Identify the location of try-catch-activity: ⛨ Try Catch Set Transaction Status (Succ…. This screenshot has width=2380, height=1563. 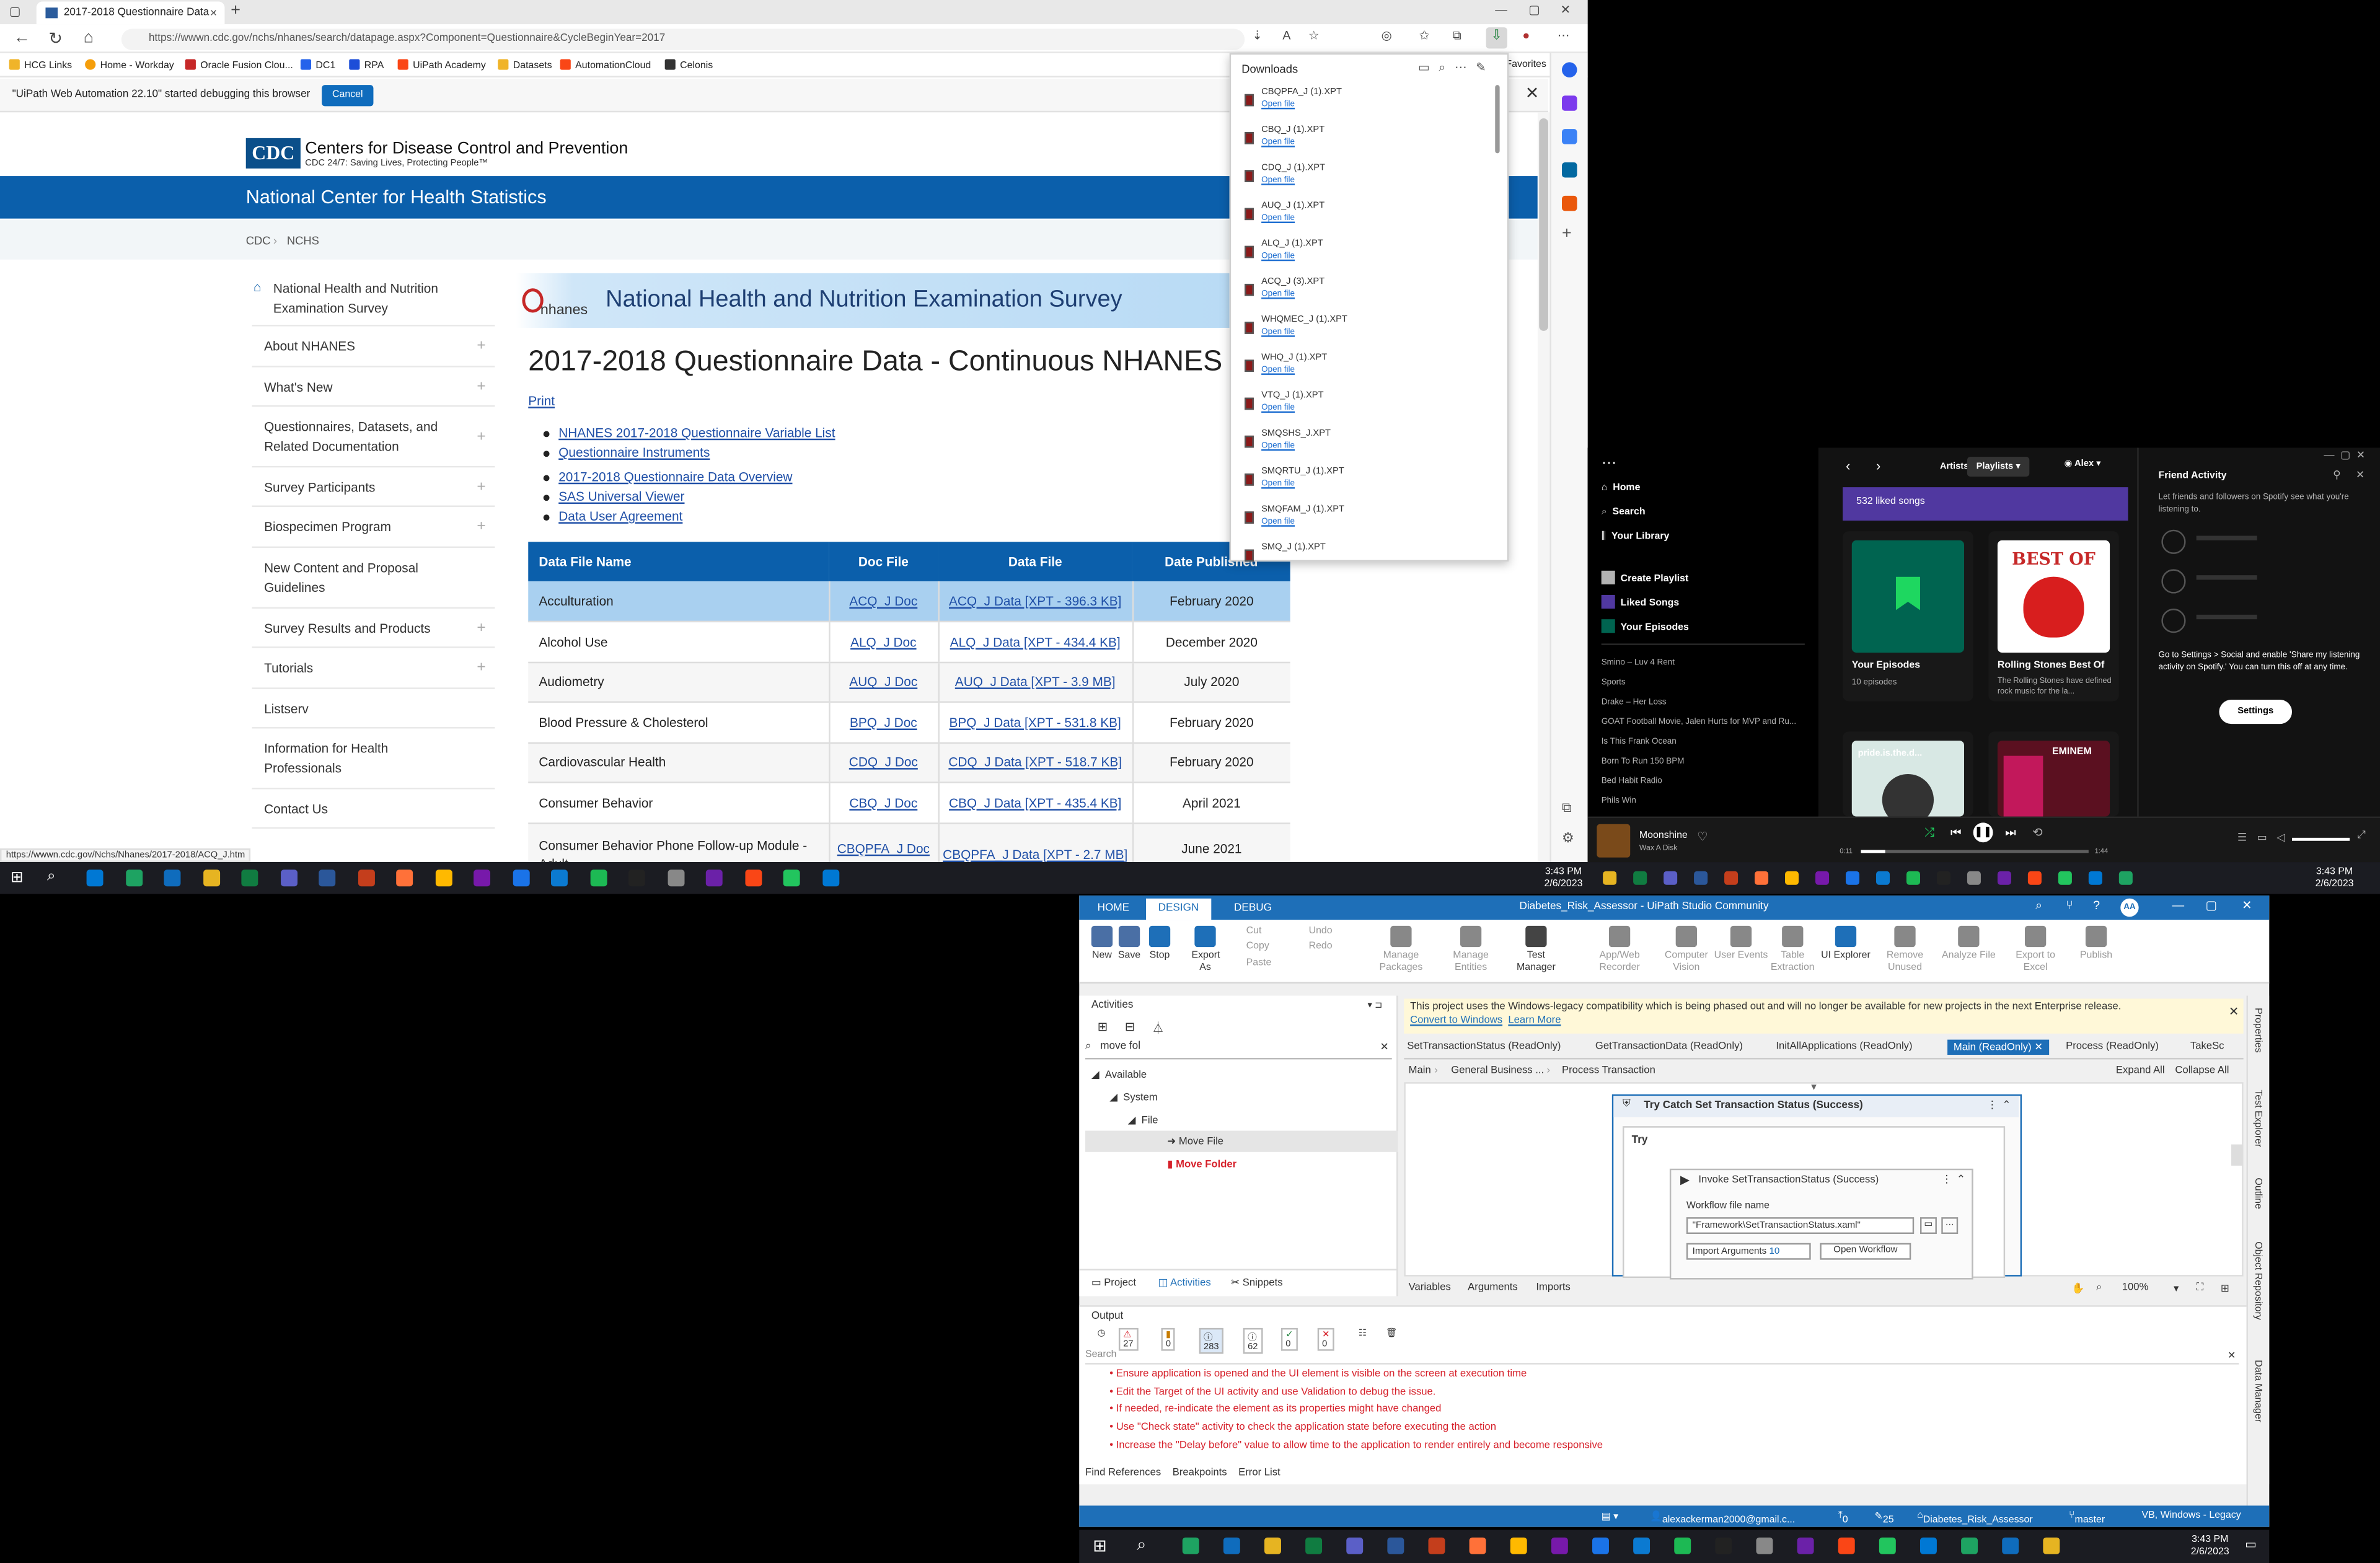
(1816, 1187).